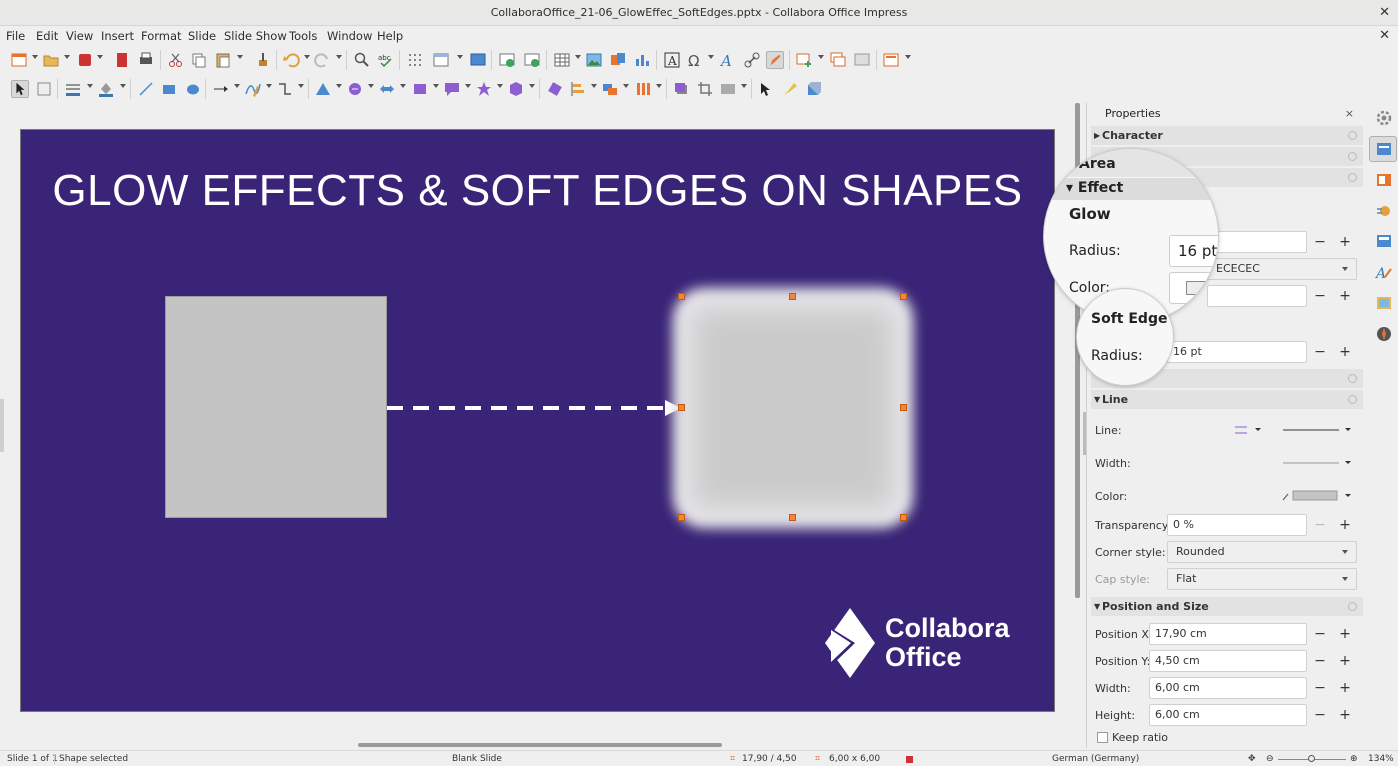 The image size is (1398, 766). What do you see at coordinates (1311, 758) in the screenshot?
I see `zoom-slider-thumb` at bounding box center [1311, 758].